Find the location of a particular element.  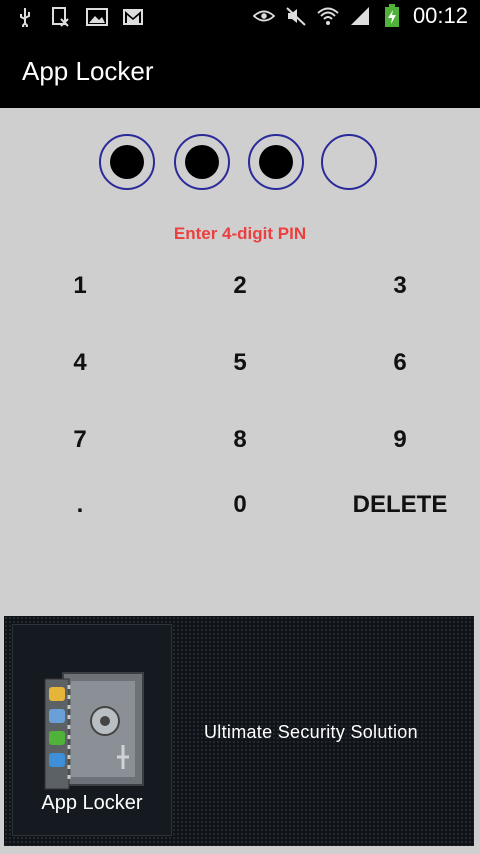

notification-icons is located at coordinates (79, 17).